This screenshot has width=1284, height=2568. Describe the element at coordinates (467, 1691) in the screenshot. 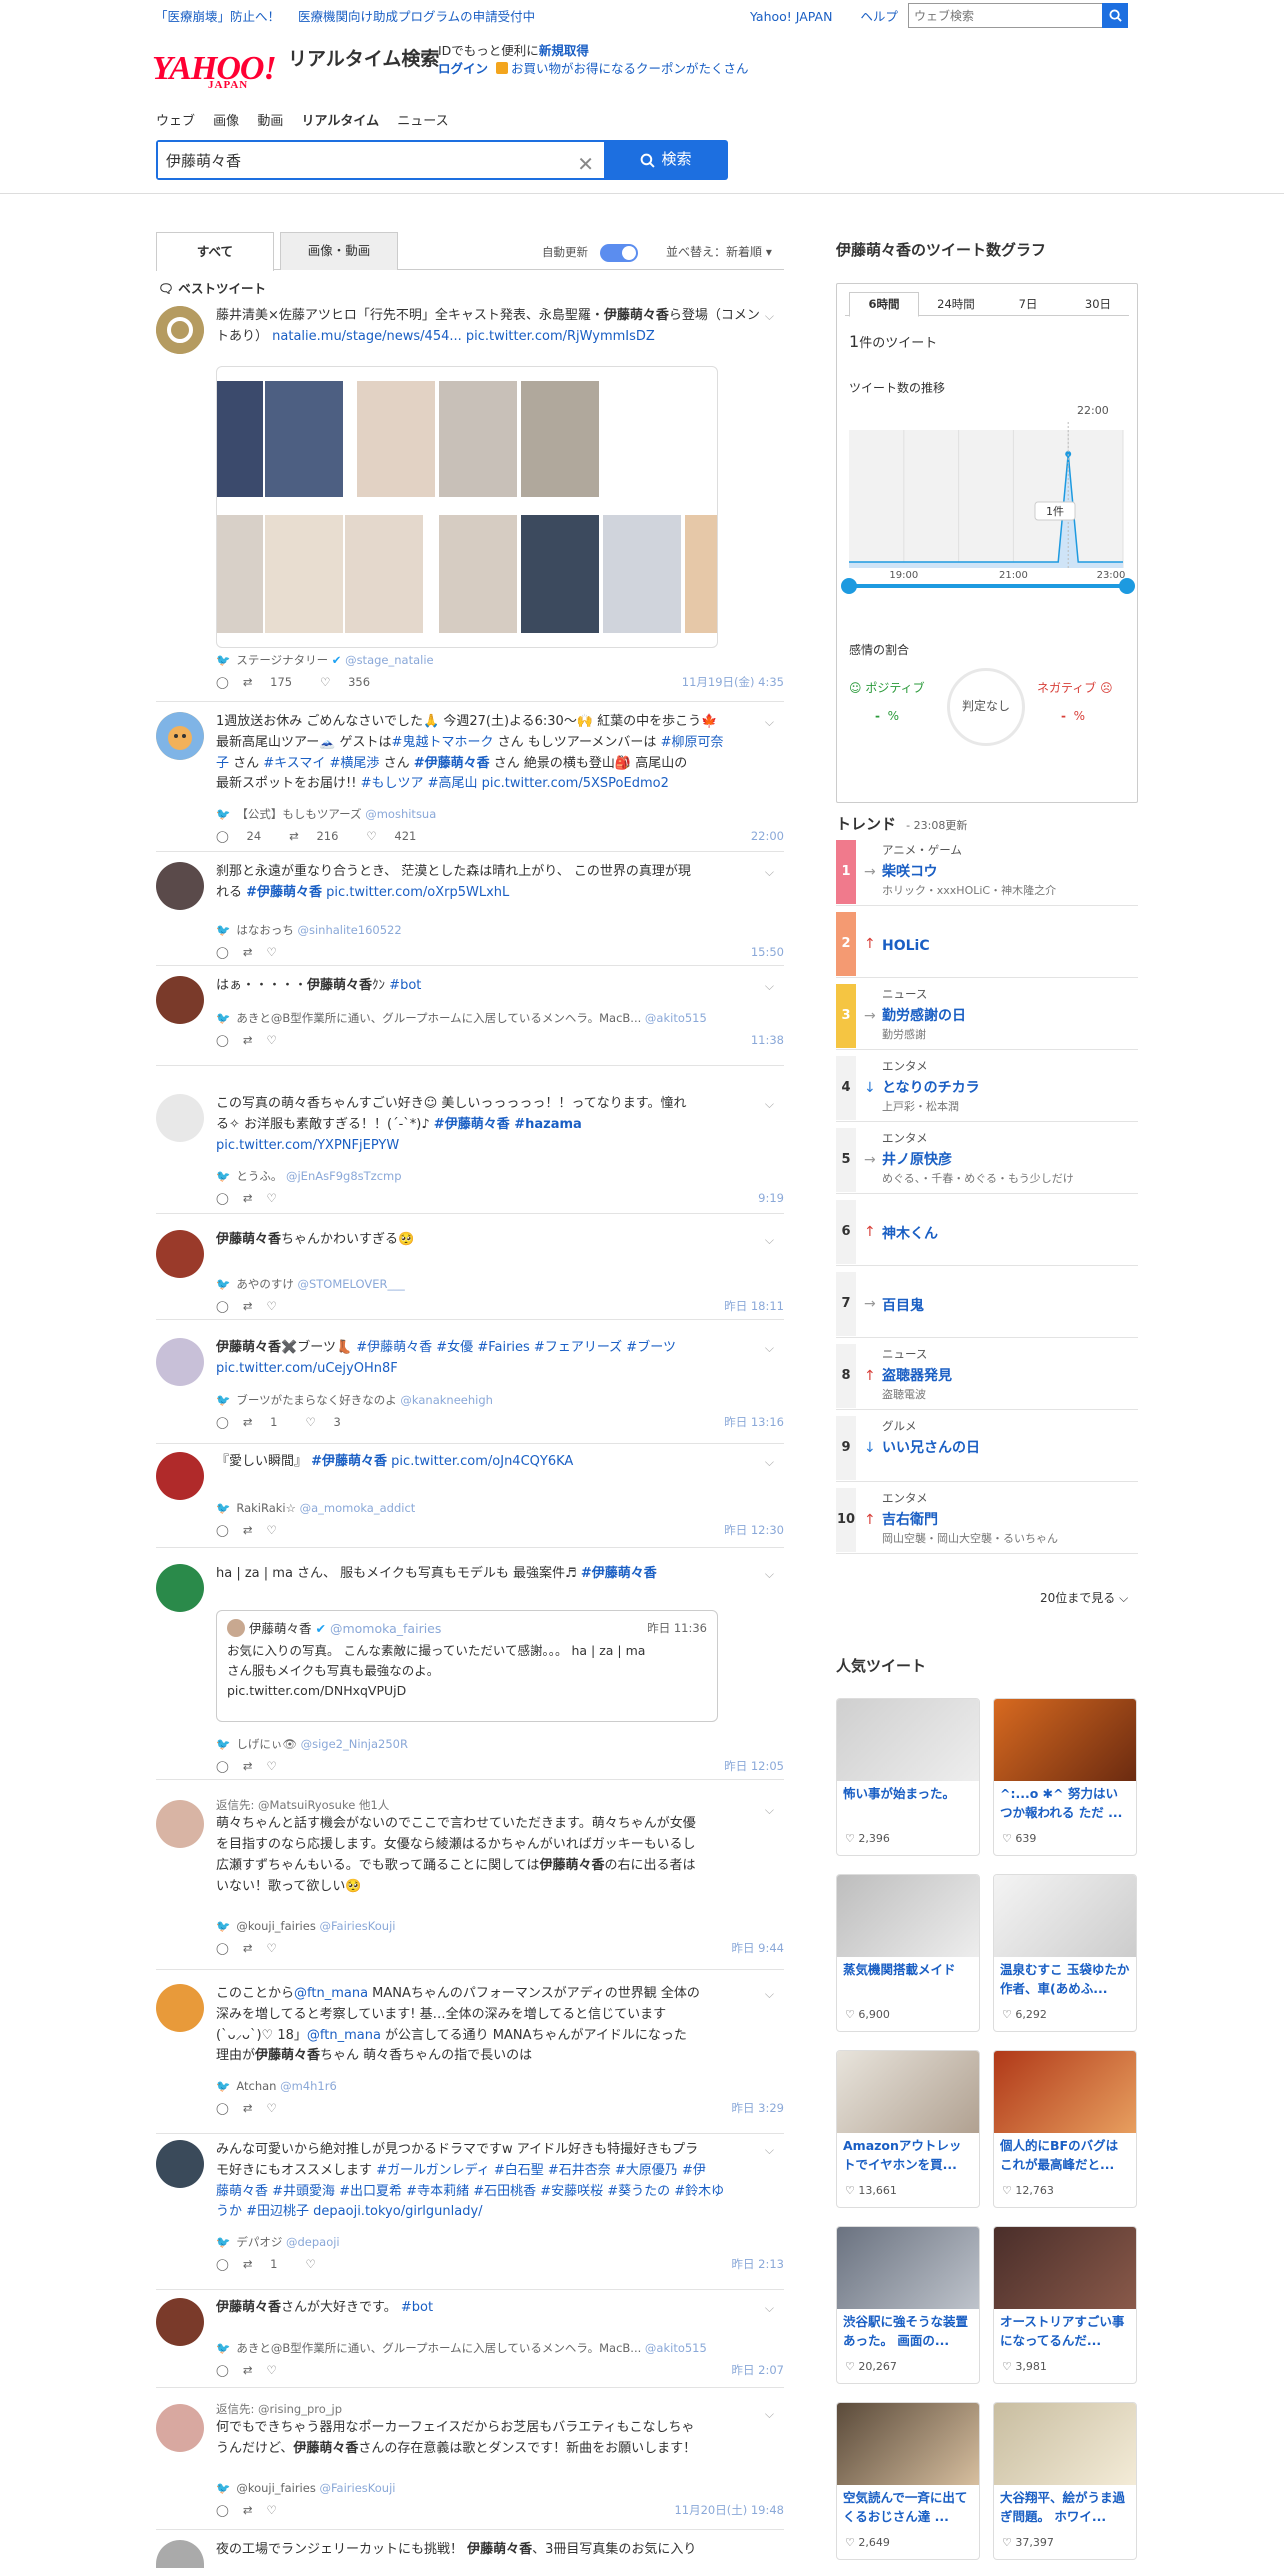

I see `quoted-link: pic.twitter.com/DNHxqVPUjD` at that location.